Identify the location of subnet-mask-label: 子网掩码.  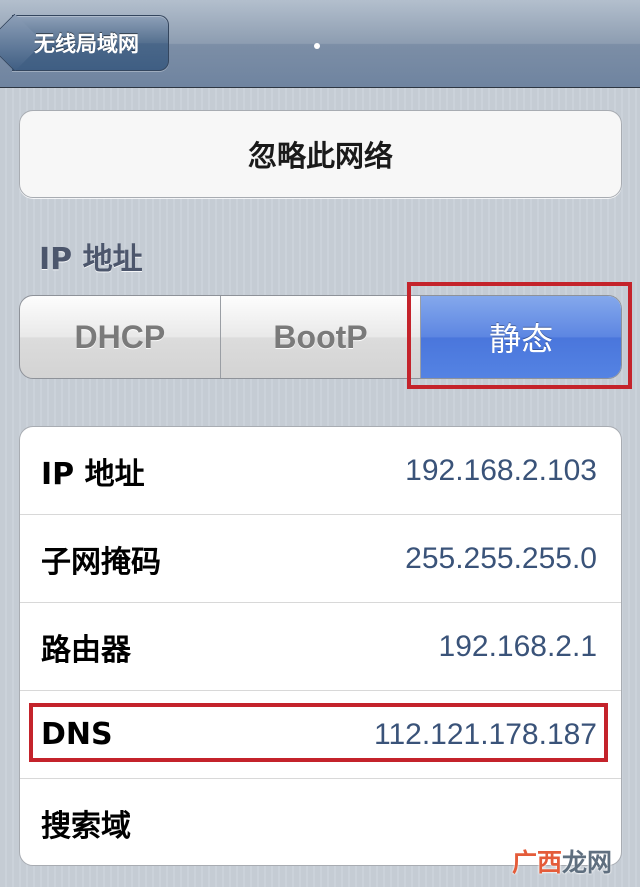
(101, 562).